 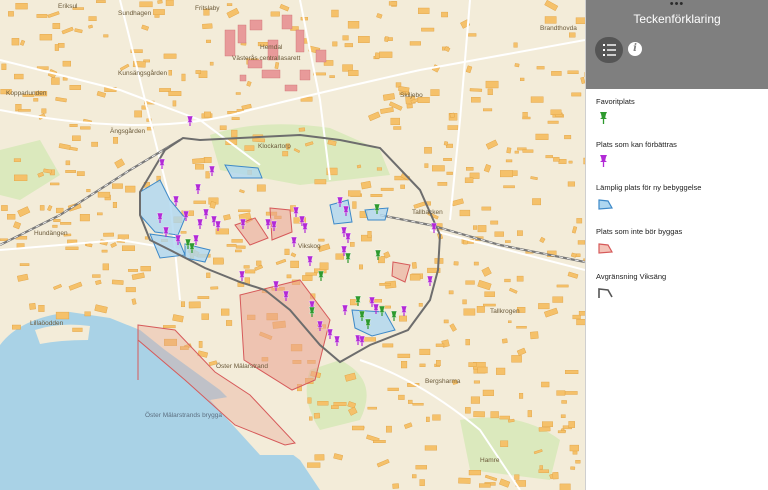 I want to click on list-icon, so click(x=609, y=50).